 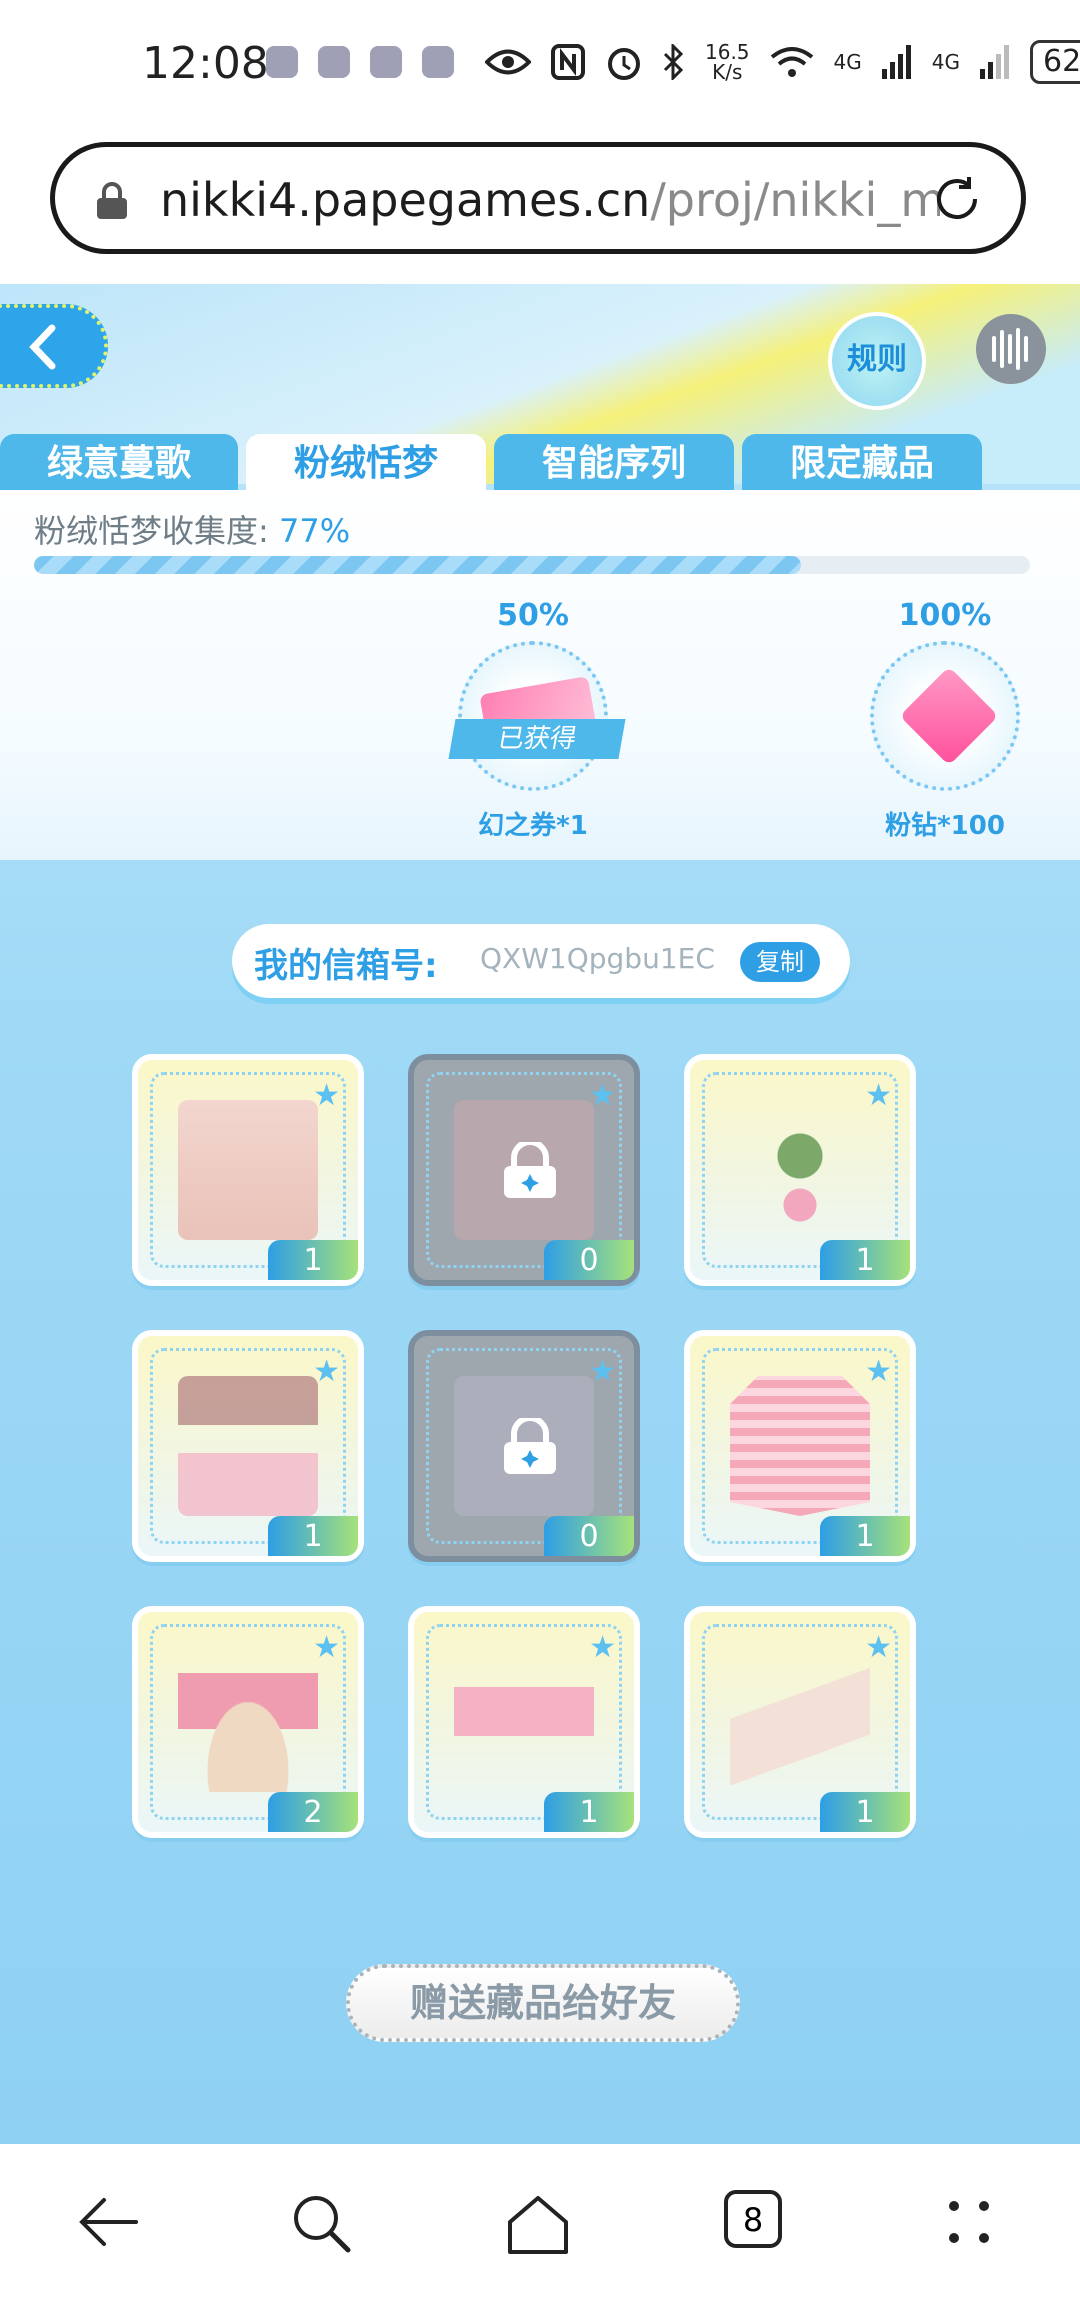 What do you see at coordinates (780, 962) in the screenshot?
I see `copy-button: 复制` at bounding box center [780, 962].